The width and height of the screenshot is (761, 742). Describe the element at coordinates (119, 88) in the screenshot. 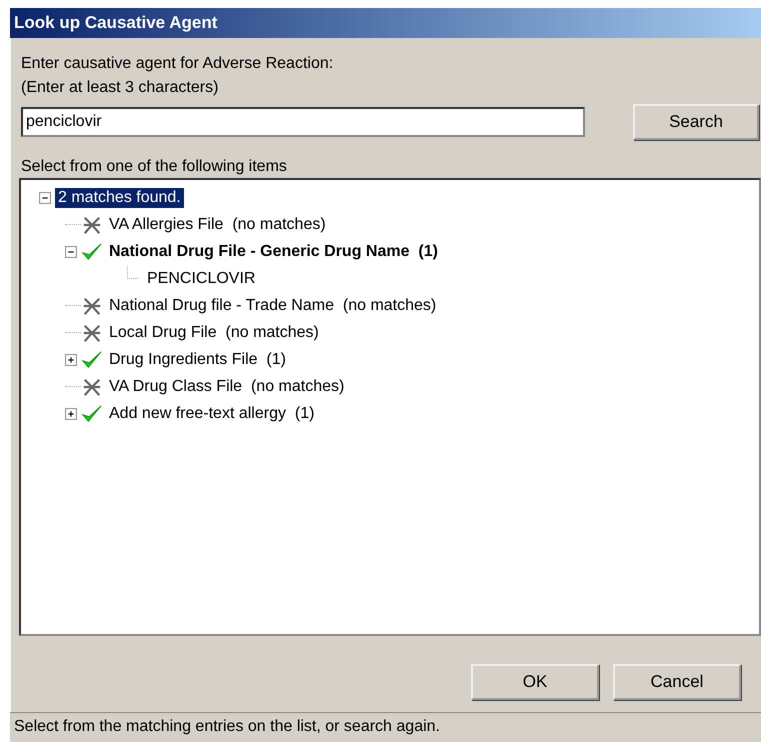

I see `prompt-text: (Enter at least 3 characters)` at that location.